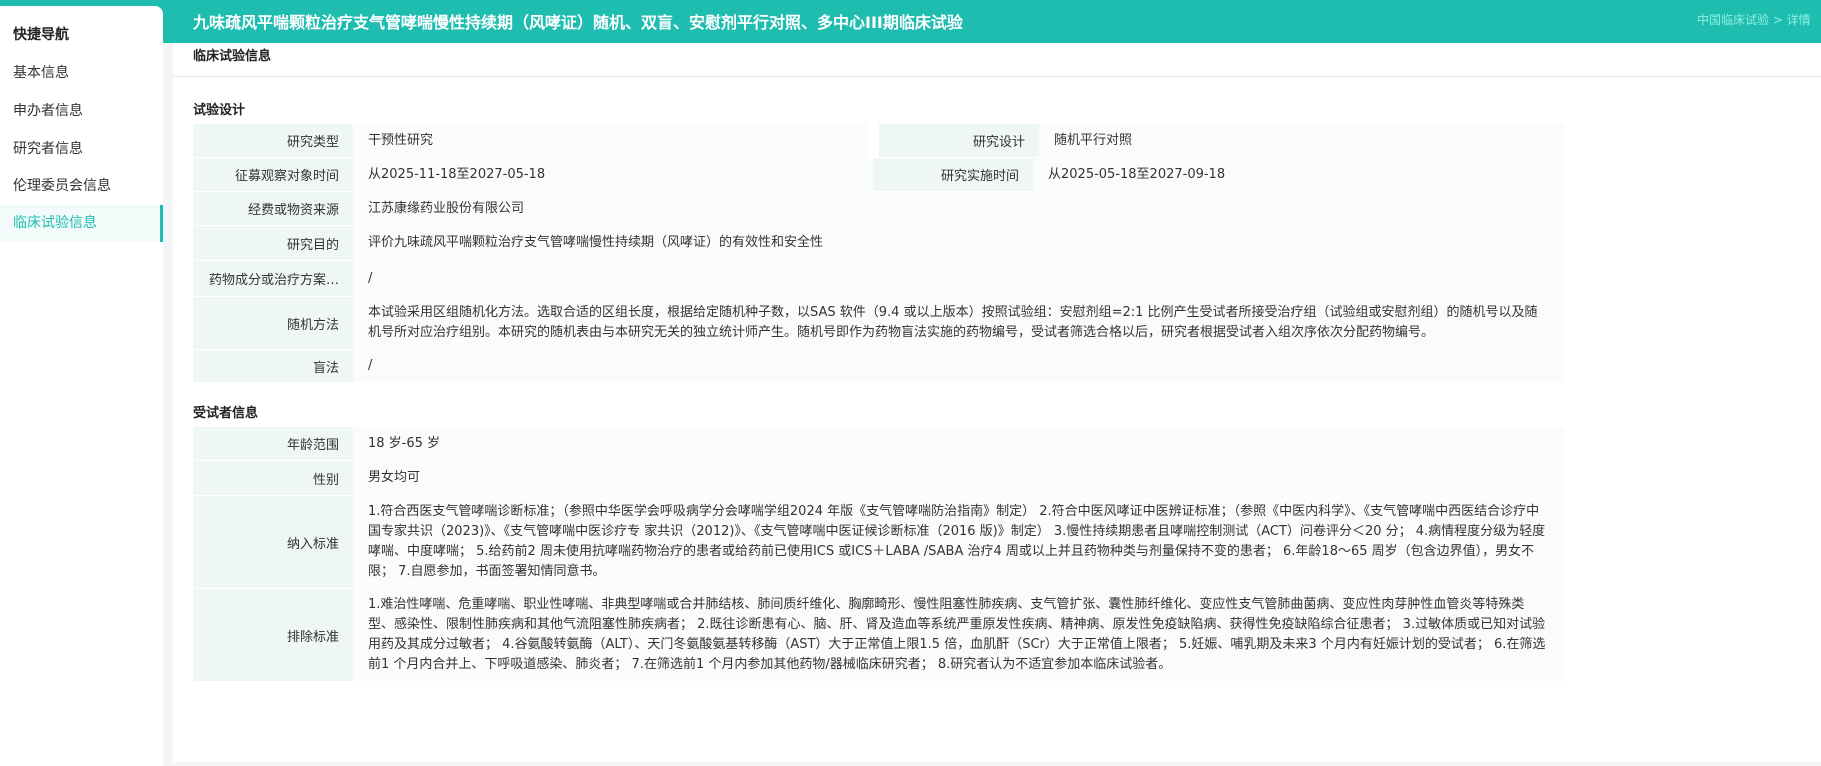 This screenshot has width=1821, height=766. What do you see at coordinates (81, 223) in the screenshot?
I see `sidebar-item-trial-info: 临床试验信息` at bounding box center [81, 223].